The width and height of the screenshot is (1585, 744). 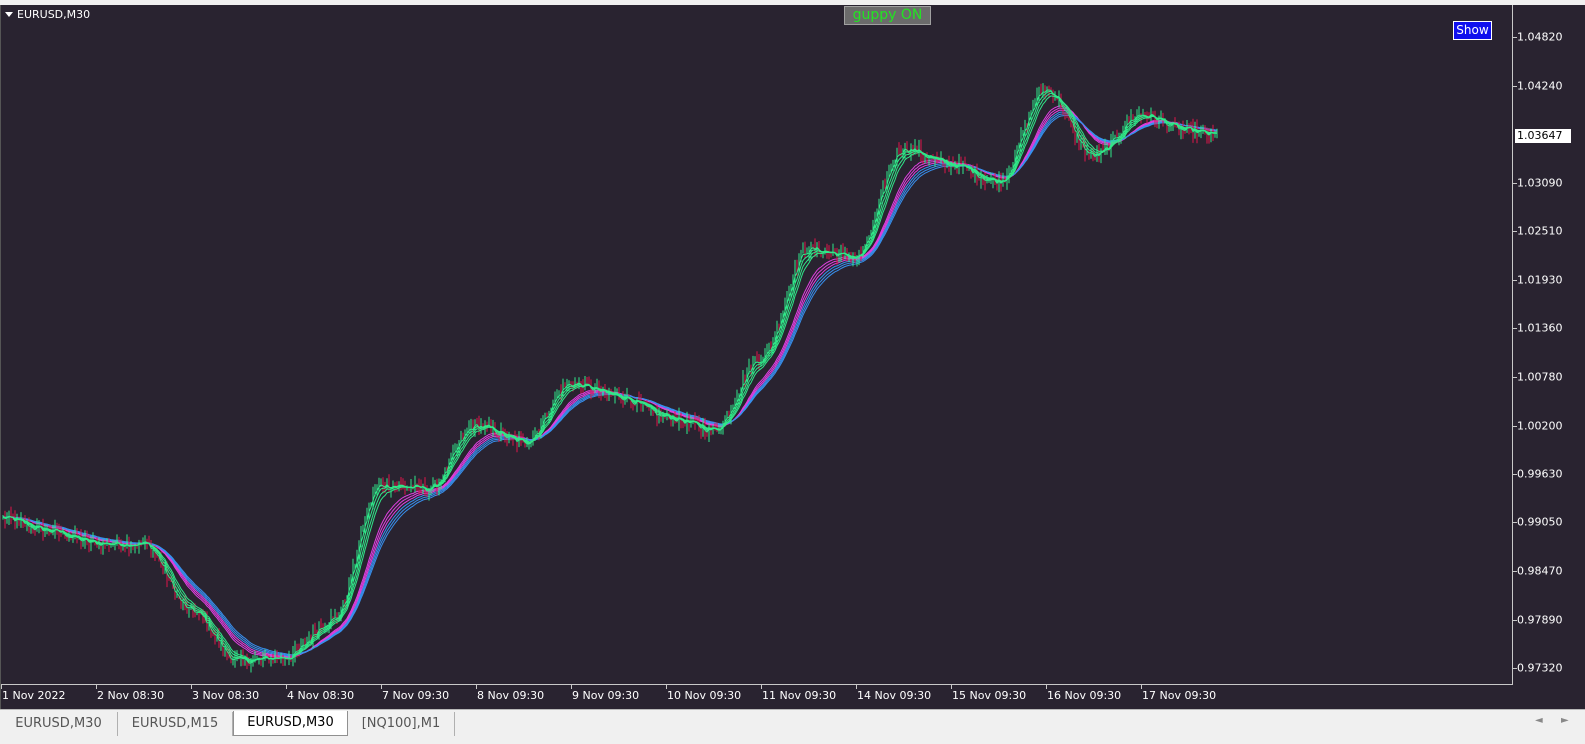 I want to click on price-axis-label: 0.97320, so click(x=1540, y=668).